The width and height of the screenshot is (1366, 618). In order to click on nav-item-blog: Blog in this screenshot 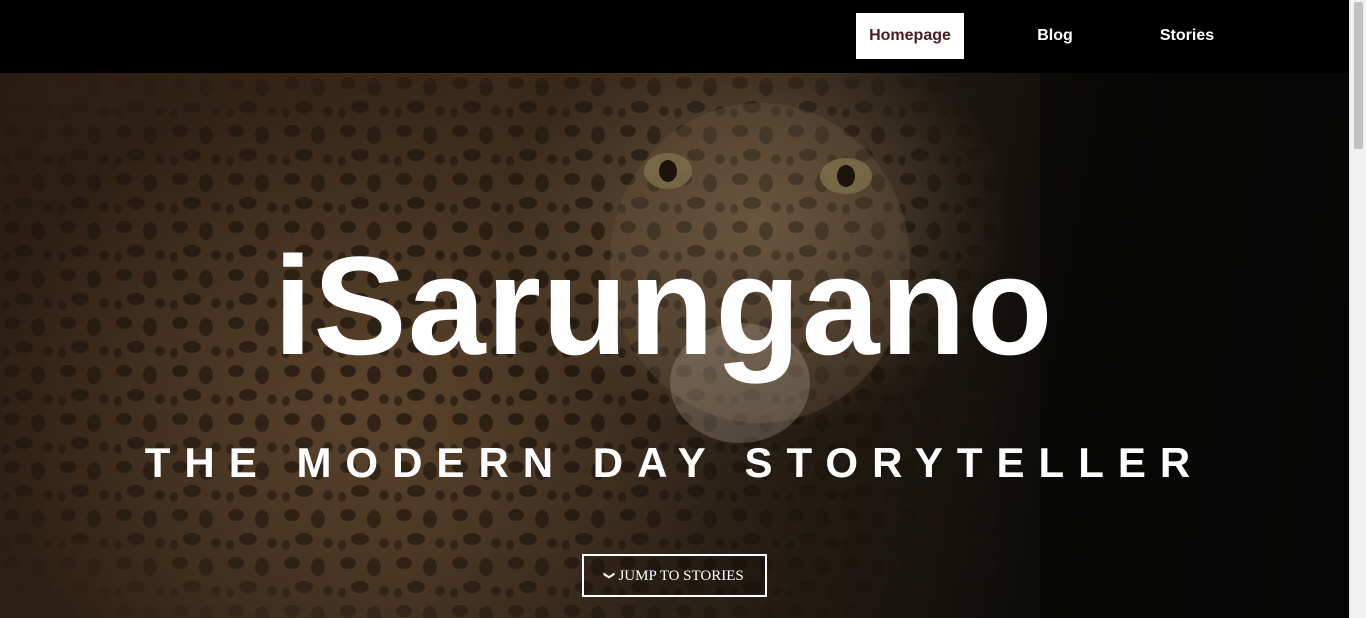, I will do `click(1055, 36)`.